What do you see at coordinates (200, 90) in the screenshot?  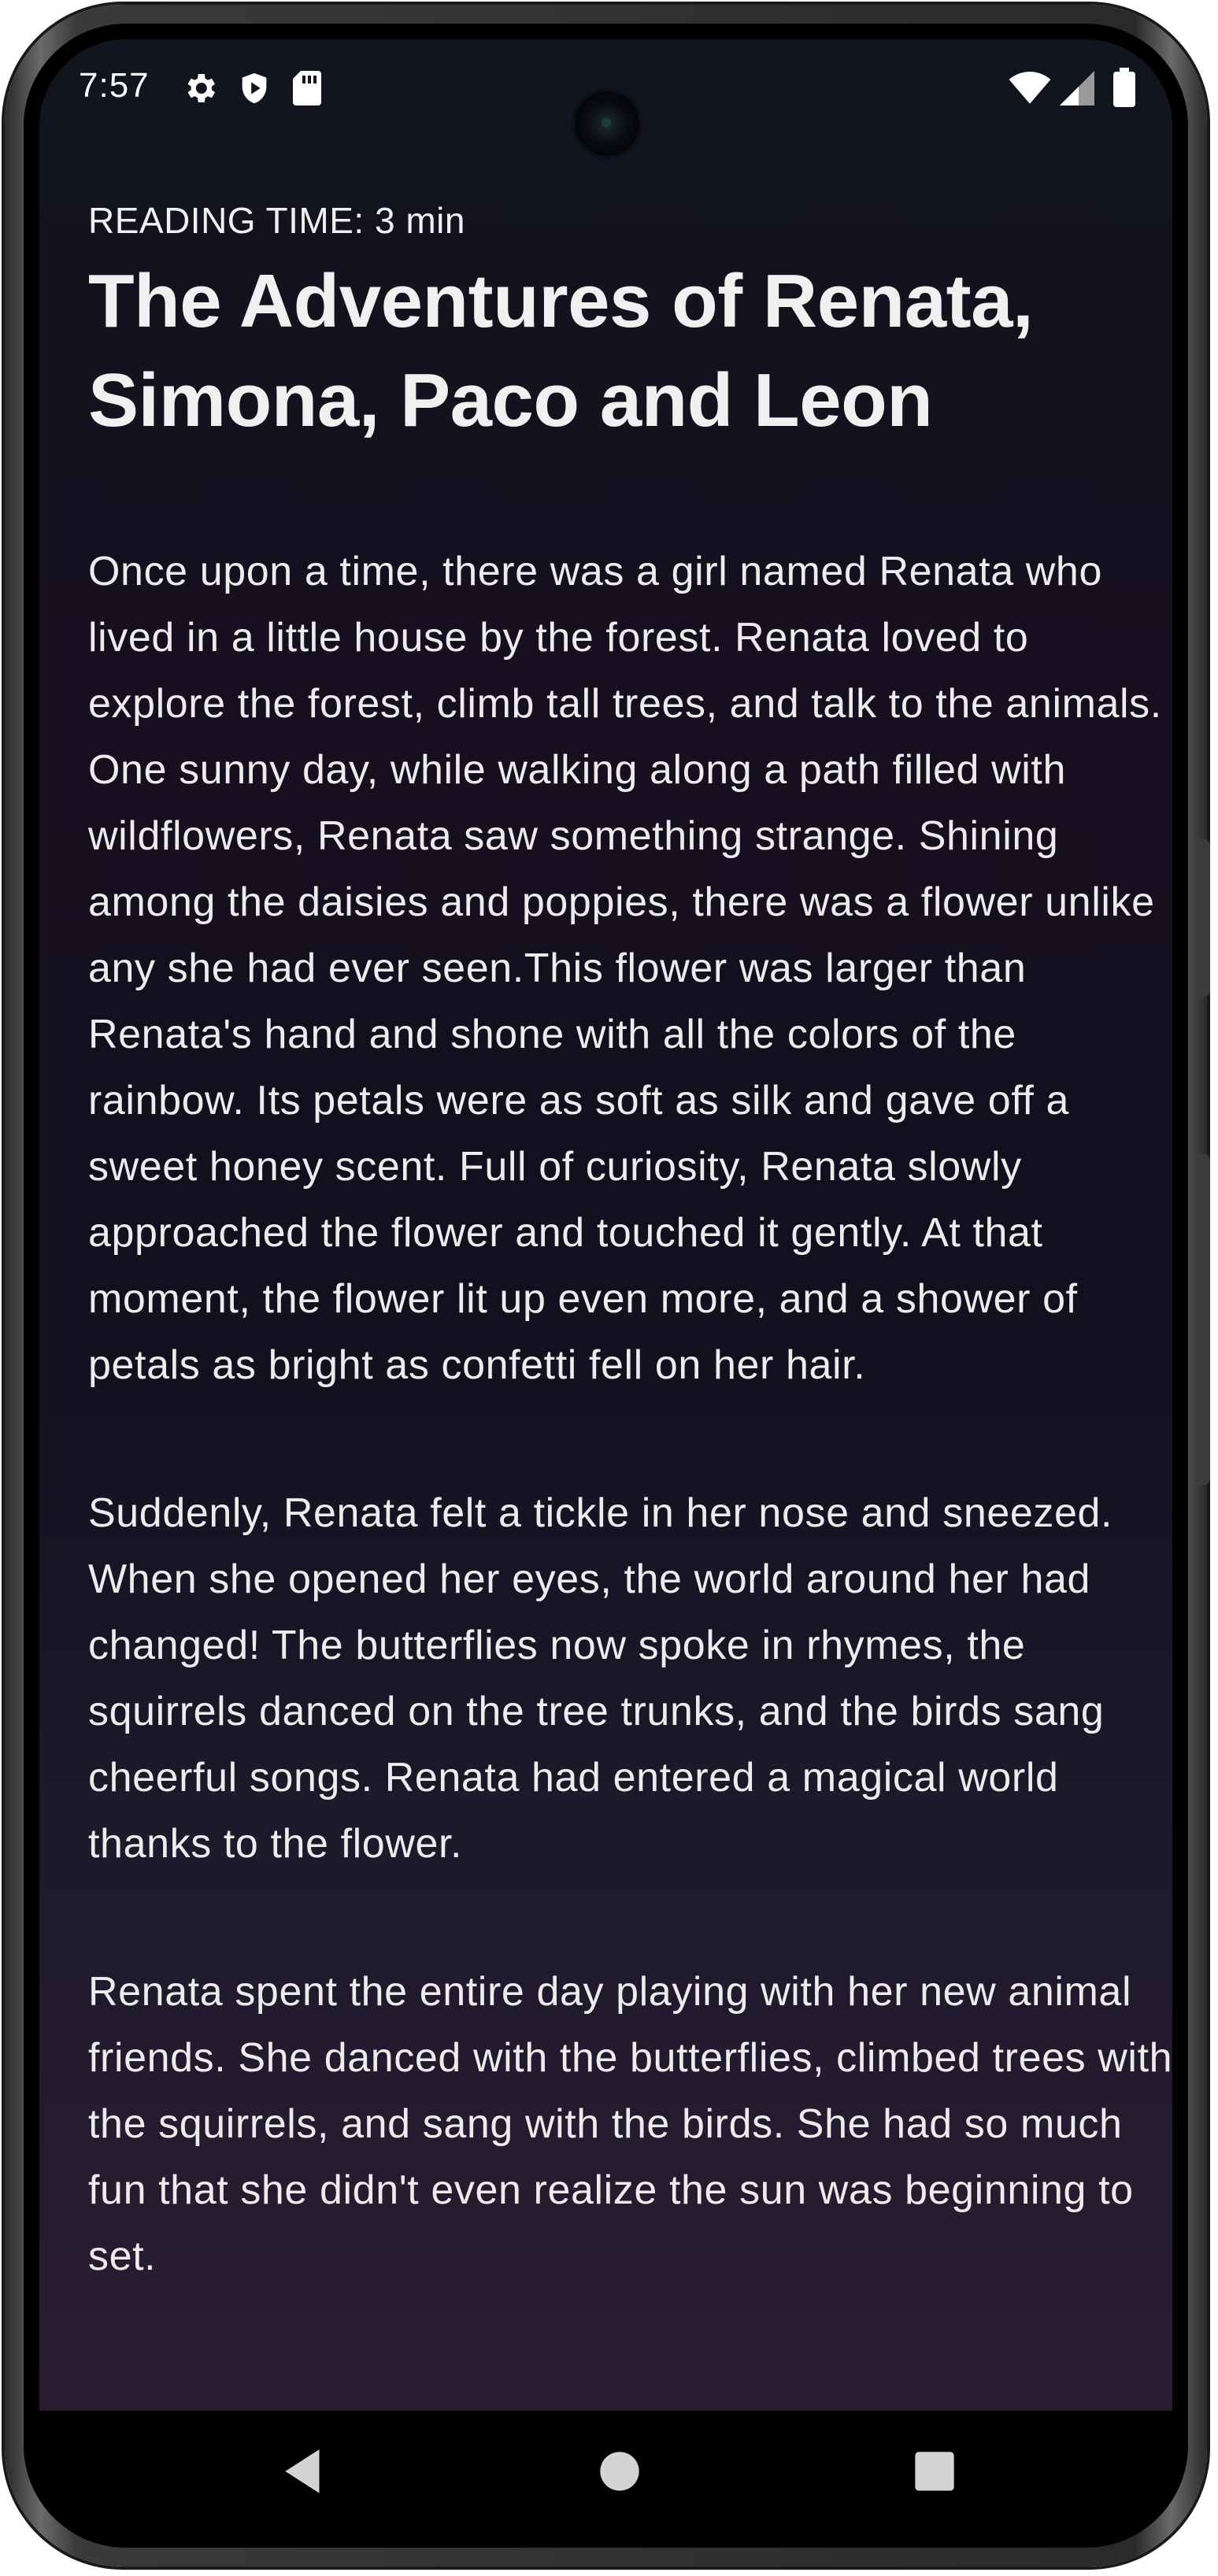 I see `settings-icon` at bounding box center [200, 90].